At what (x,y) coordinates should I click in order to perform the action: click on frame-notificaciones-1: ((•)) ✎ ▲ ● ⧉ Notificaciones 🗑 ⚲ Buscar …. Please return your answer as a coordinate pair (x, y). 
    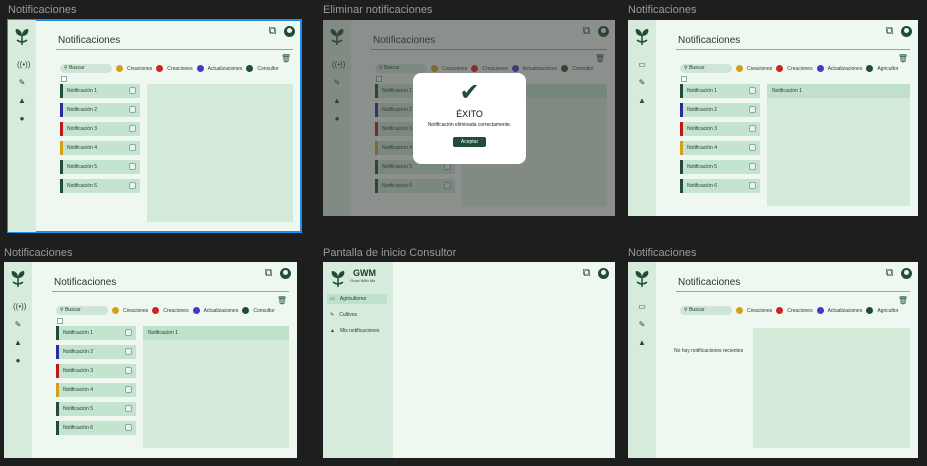
    Looking at the image, I should click on (154, 126).